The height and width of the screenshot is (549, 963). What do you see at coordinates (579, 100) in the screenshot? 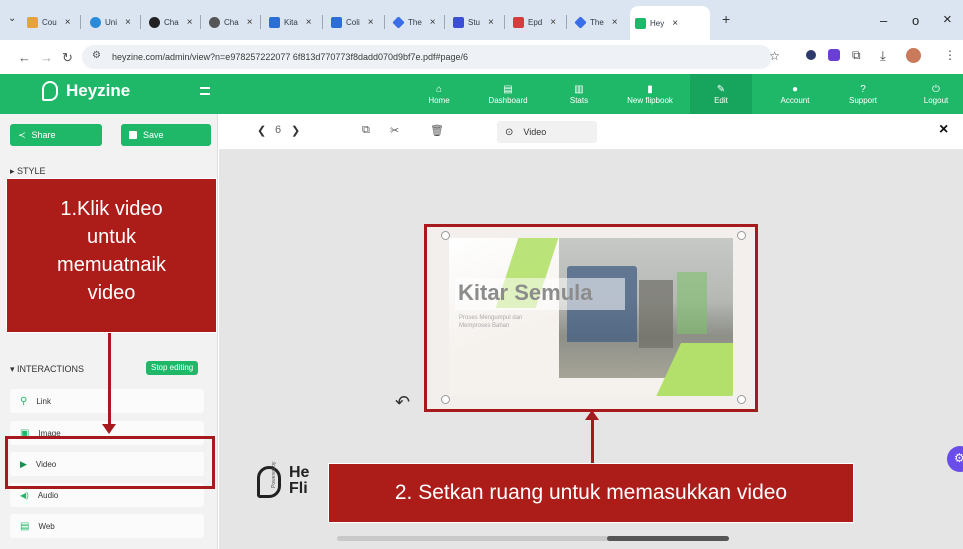
I see `menu-label: Stats` at bounding box center [579, 100].